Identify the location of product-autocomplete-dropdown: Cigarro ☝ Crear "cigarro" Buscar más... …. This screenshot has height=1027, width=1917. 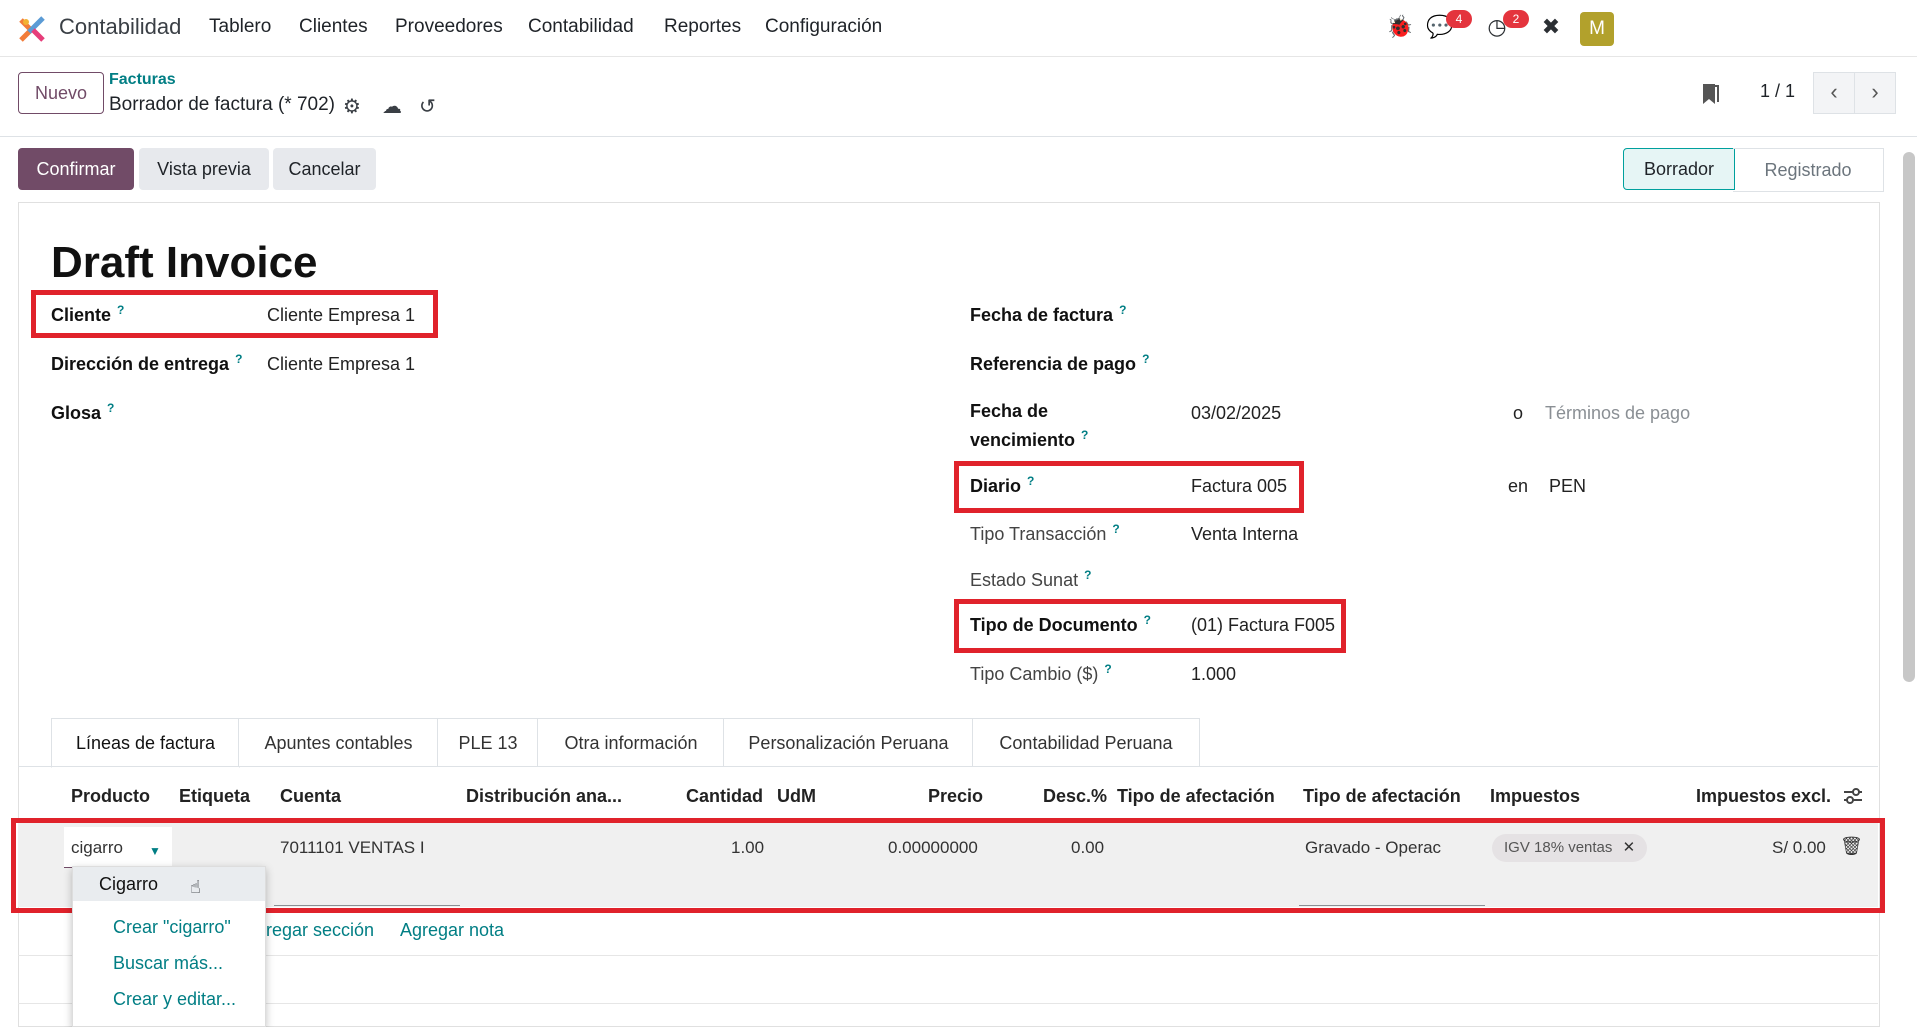
(169, 946).